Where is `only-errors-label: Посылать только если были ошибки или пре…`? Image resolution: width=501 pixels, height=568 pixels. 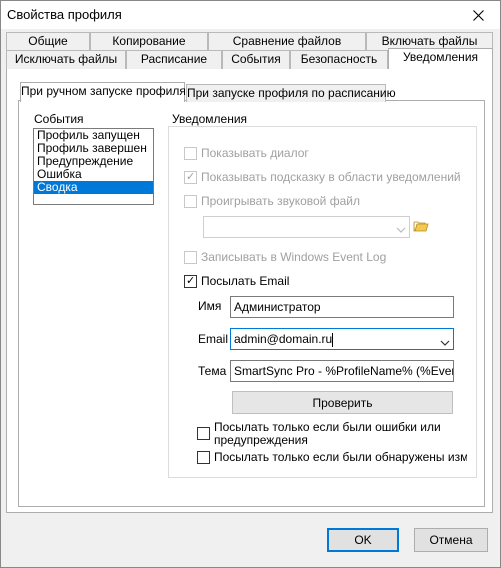 only-errors-label: Посылать только если были ошибки или пре… is located at coordinates (327, 433).